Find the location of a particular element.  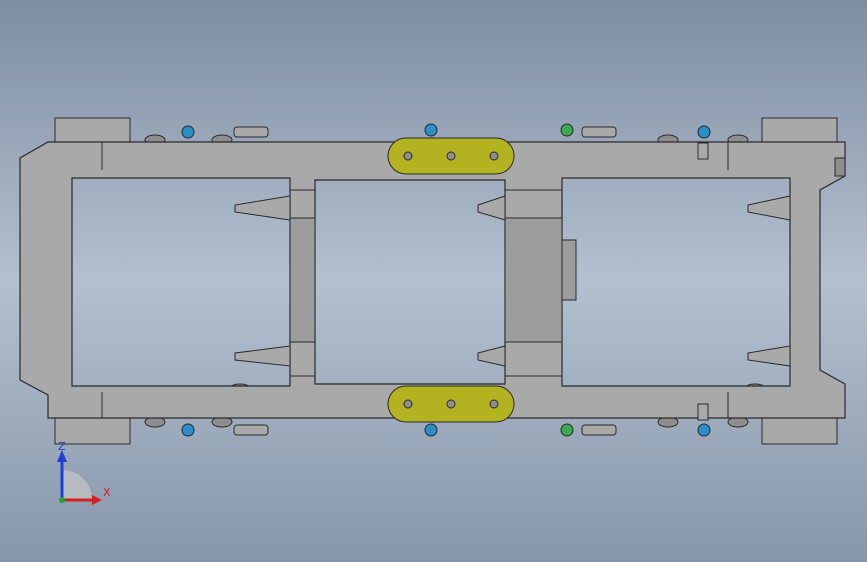

small-latch-top is located at coordinates (703, 151).